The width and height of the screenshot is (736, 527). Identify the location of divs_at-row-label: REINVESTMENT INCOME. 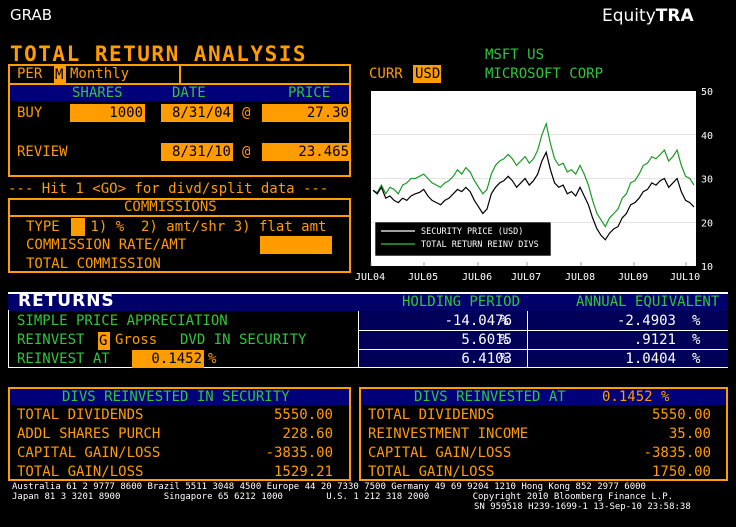
(448, 434).